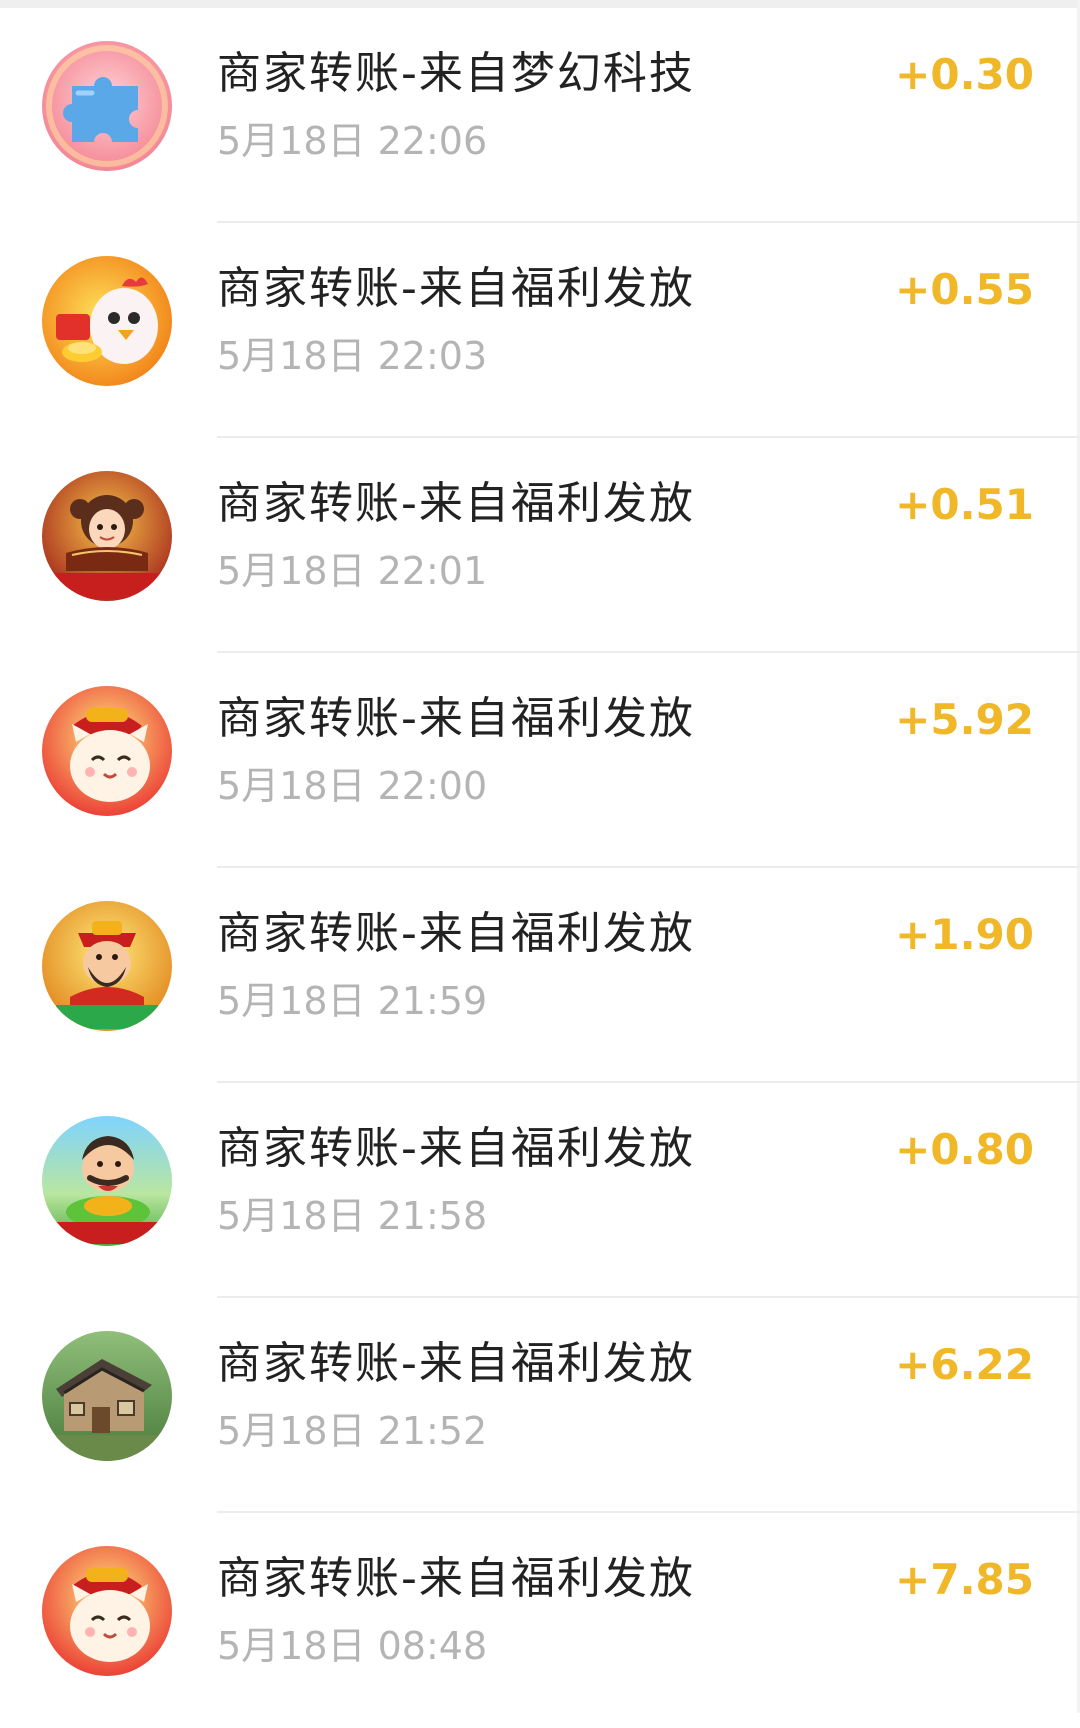  Describe the element at coordinates (352, 1646) in the screenshot. I see `transaction-time: 5月18日 08:48` at that location.